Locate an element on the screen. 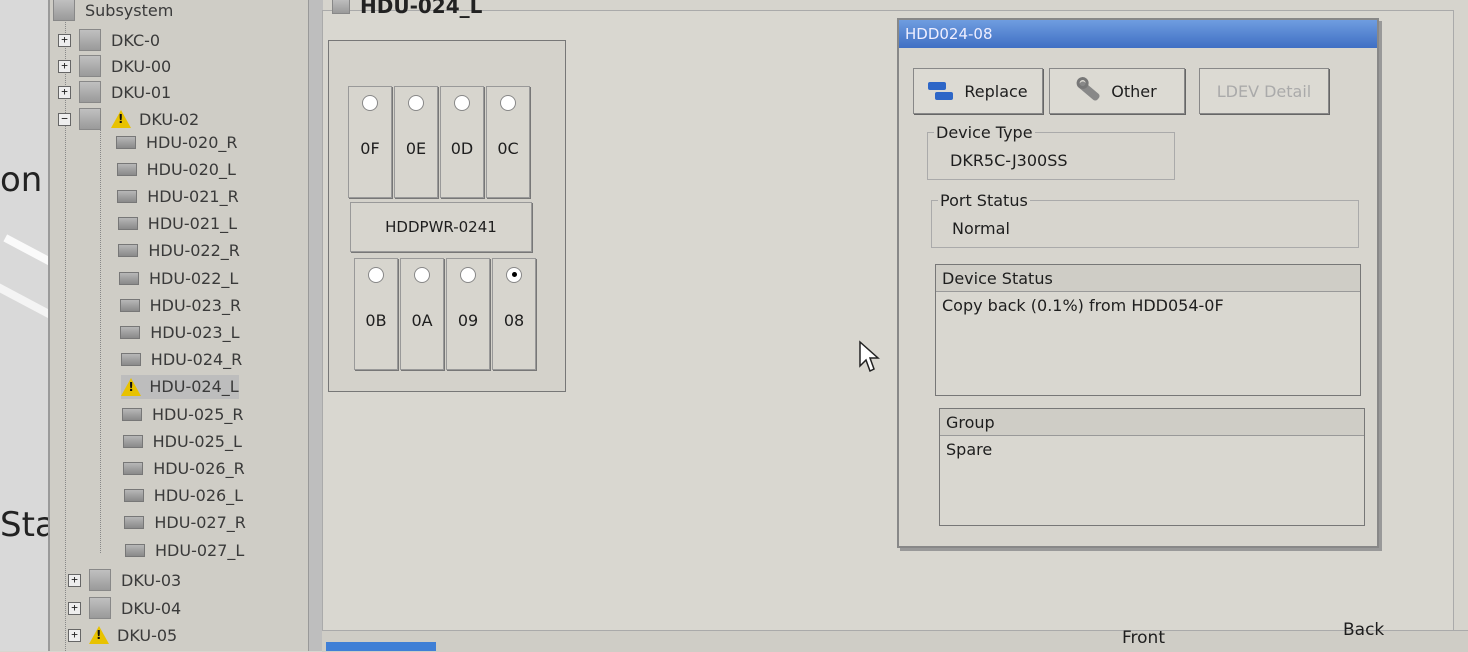 The width and height of the screenshot is (1468, 652). drive-slot: 0E is located at coordinates (416, 142).